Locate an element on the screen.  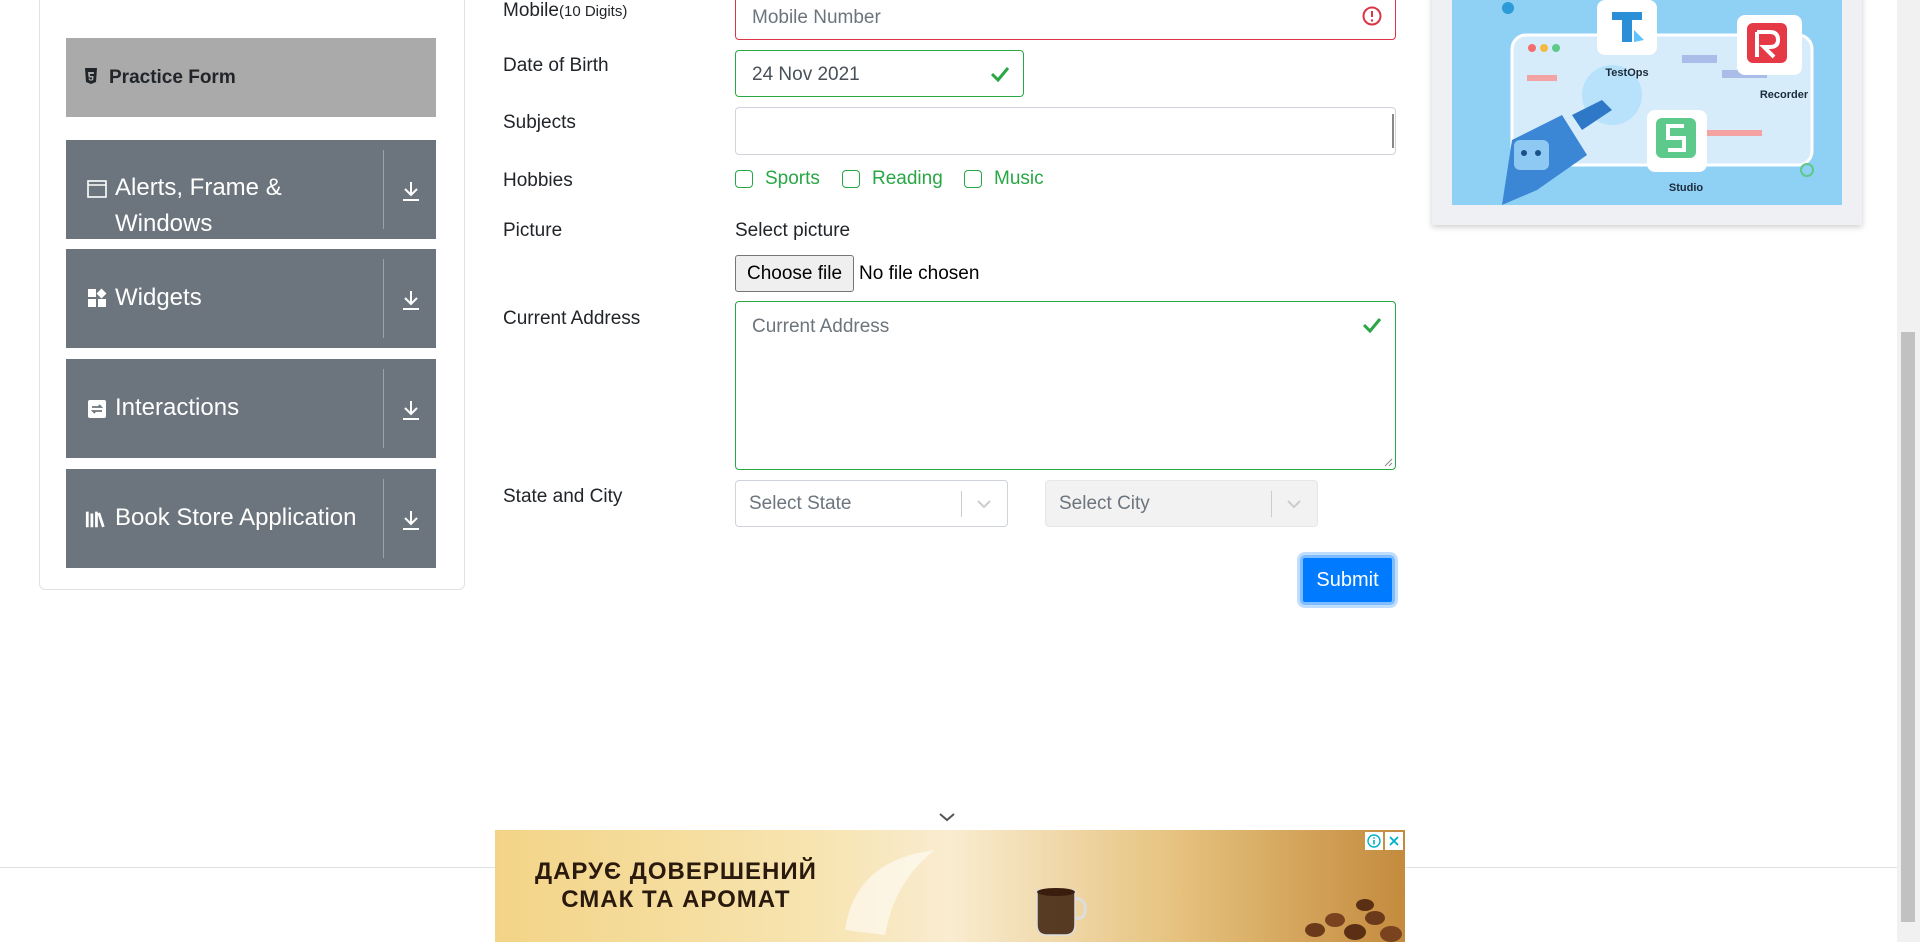
select-state-dropdown: Select State is located at coordinates (871, 503).